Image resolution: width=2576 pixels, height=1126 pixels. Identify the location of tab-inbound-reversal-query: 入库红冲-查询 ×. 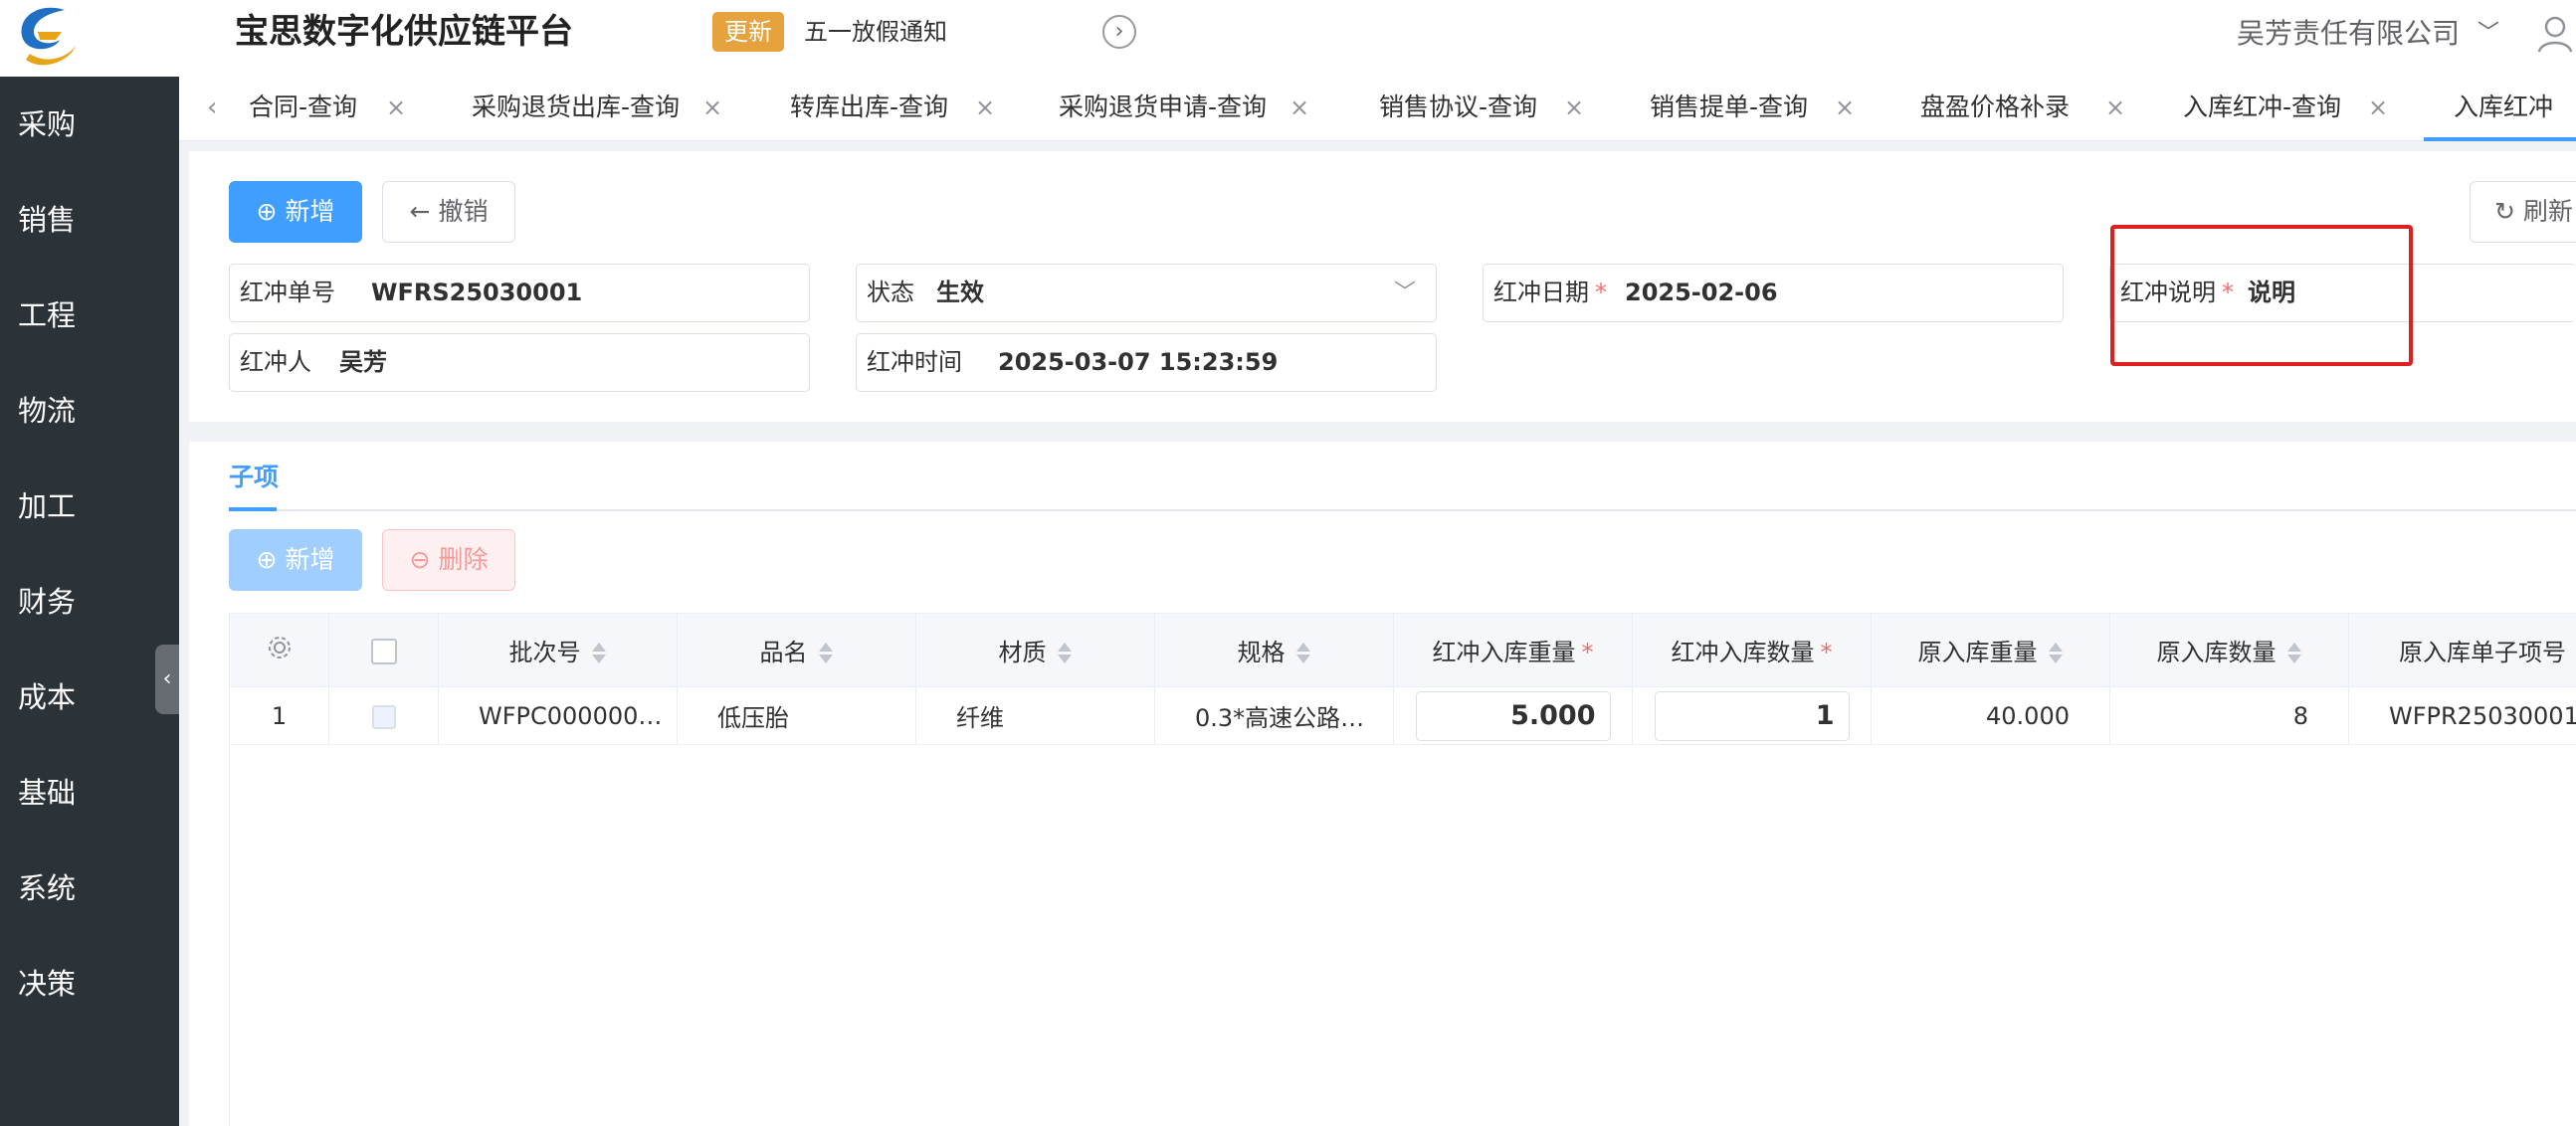
(2287, 109).